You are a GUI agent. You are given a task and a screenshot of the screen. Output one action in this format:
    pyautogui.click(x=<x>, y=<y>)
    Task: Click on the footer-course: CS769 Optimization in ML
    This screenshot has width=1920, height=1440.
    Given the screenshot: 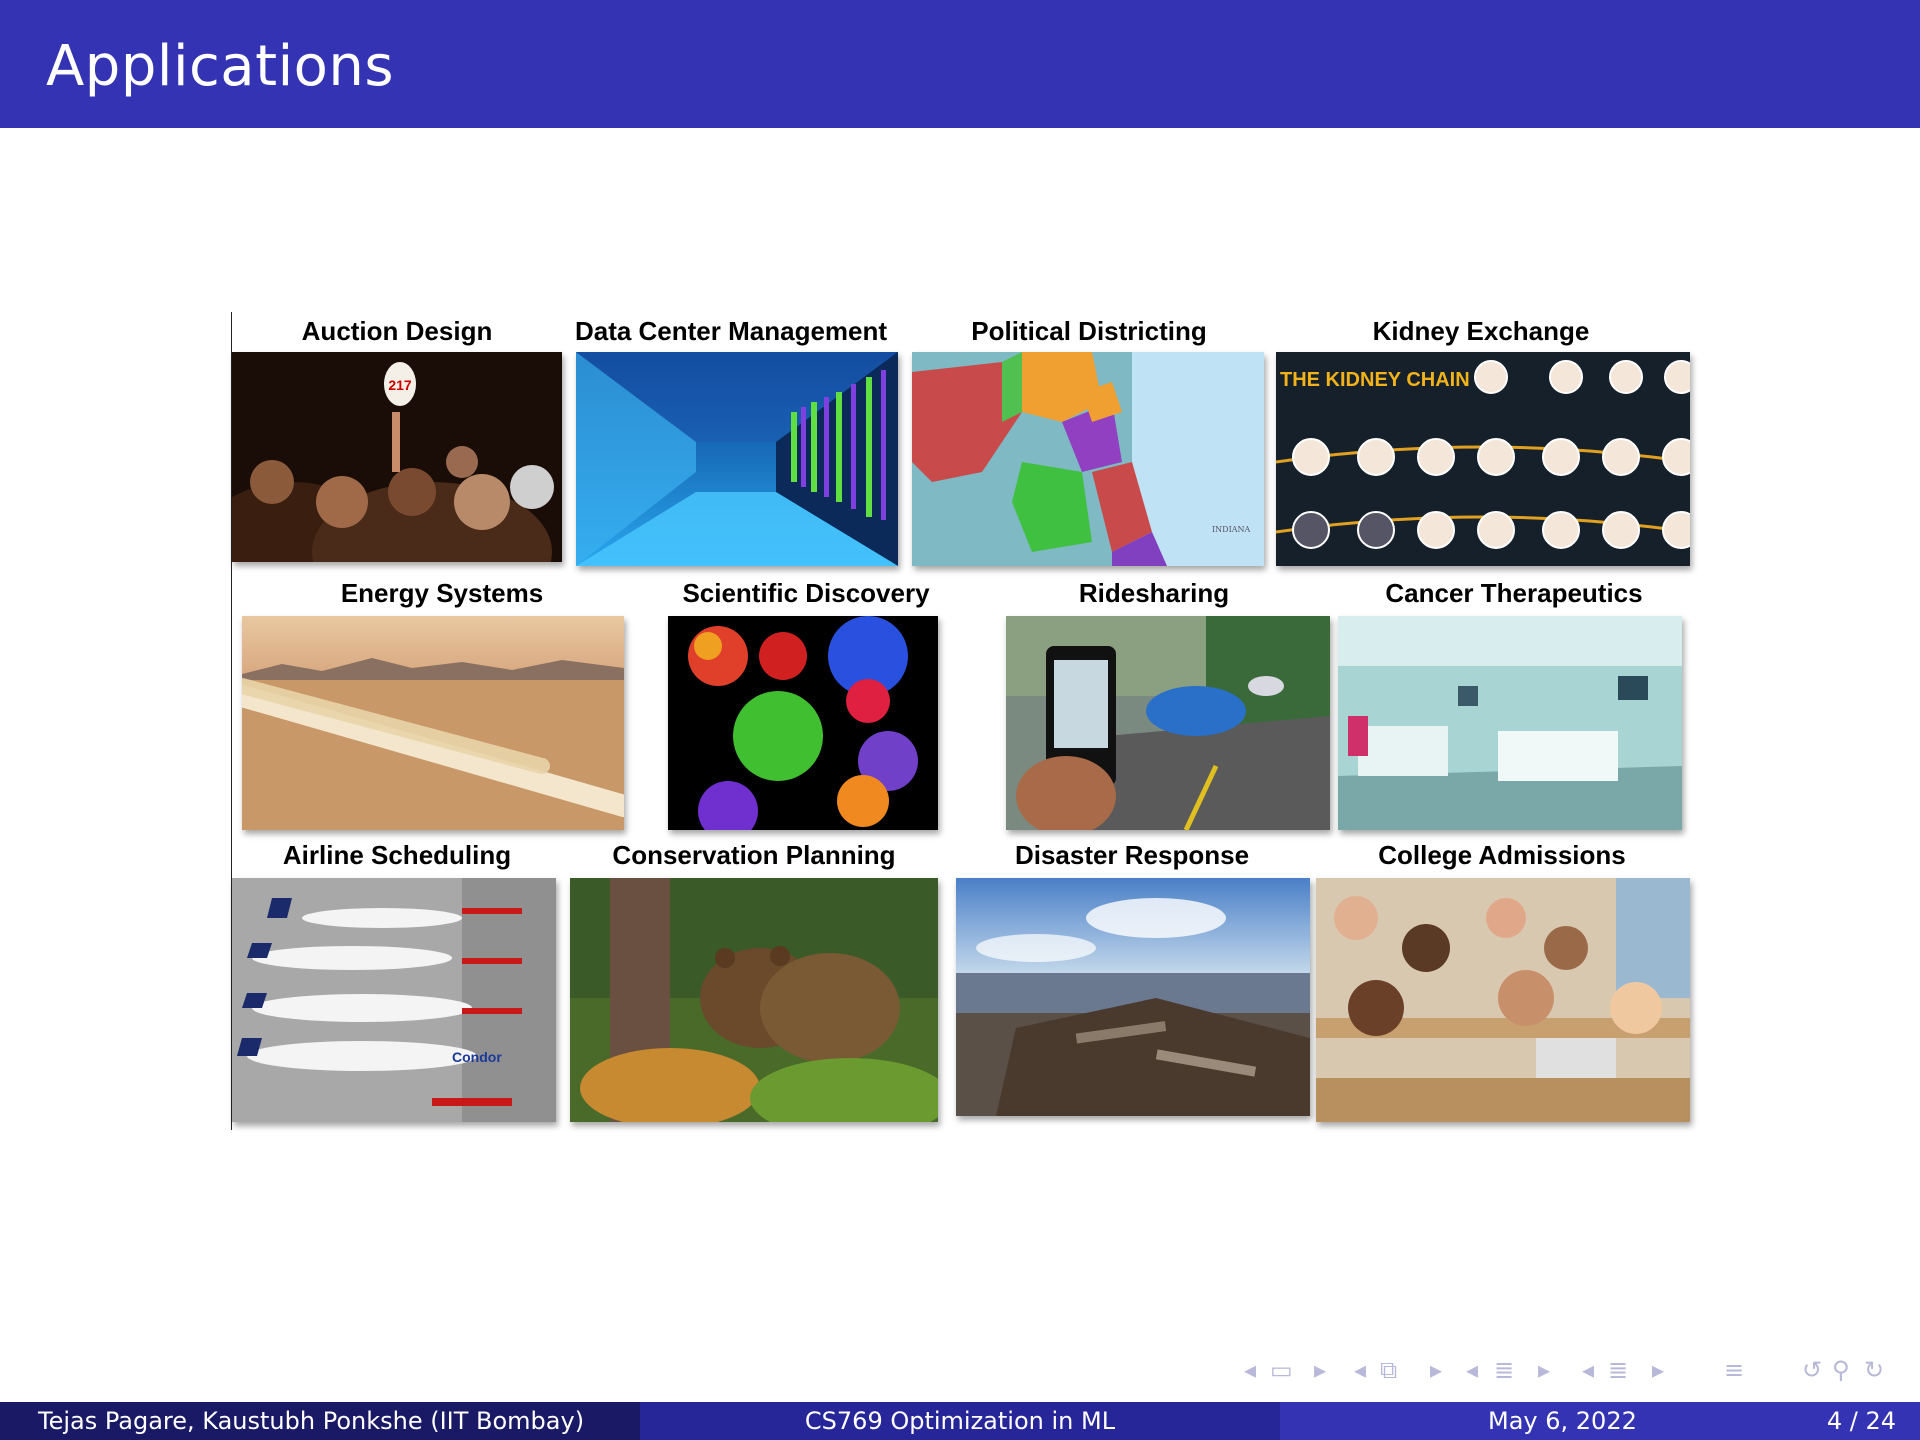 What is the action you would take?
    pyautogui.click(x=960, y=1421)
    